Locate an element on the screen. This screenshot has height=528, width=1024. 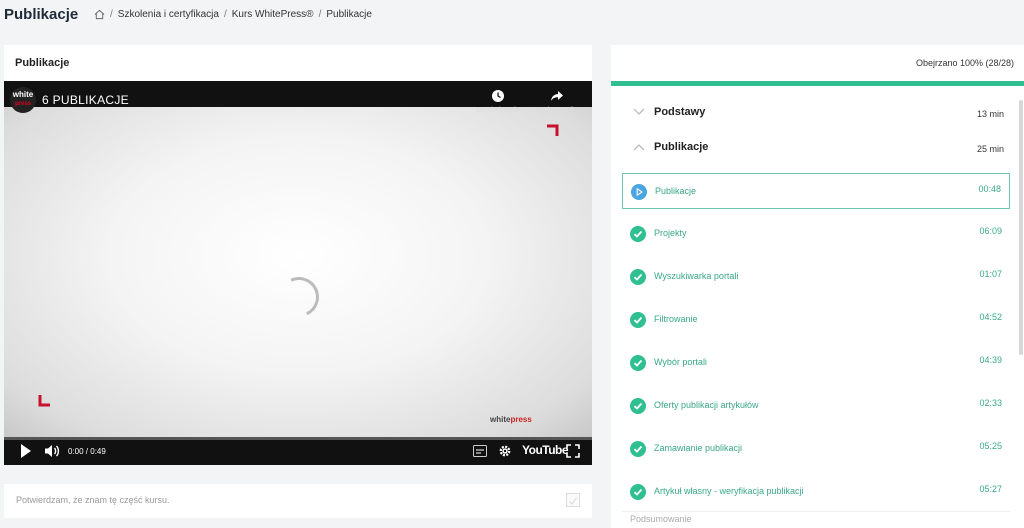
section-duration: 25 min is located at coordinates (990, 149).